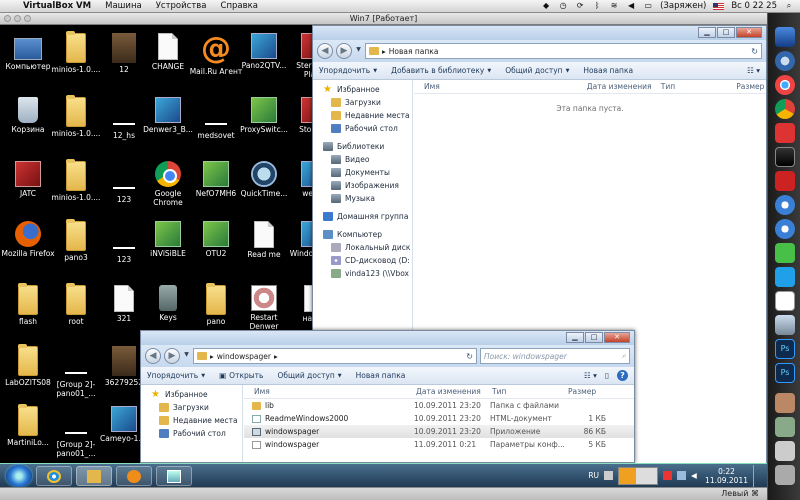 This screenshot has height=500, width=800. I want to click on start-button, so click(19, 475).